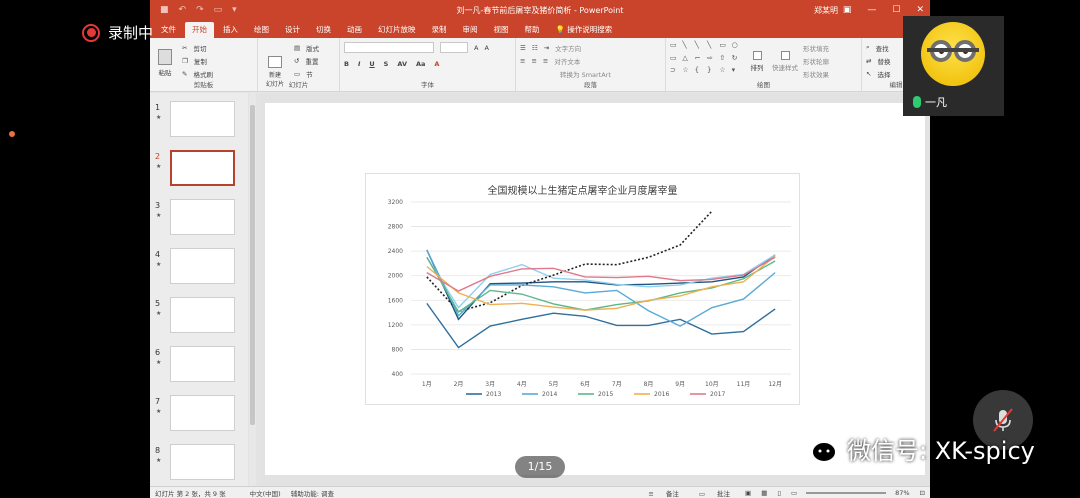  Describe the element at coordinates (395, 325) in the screenshot. I see `y-tick-label: 1200` at that location.